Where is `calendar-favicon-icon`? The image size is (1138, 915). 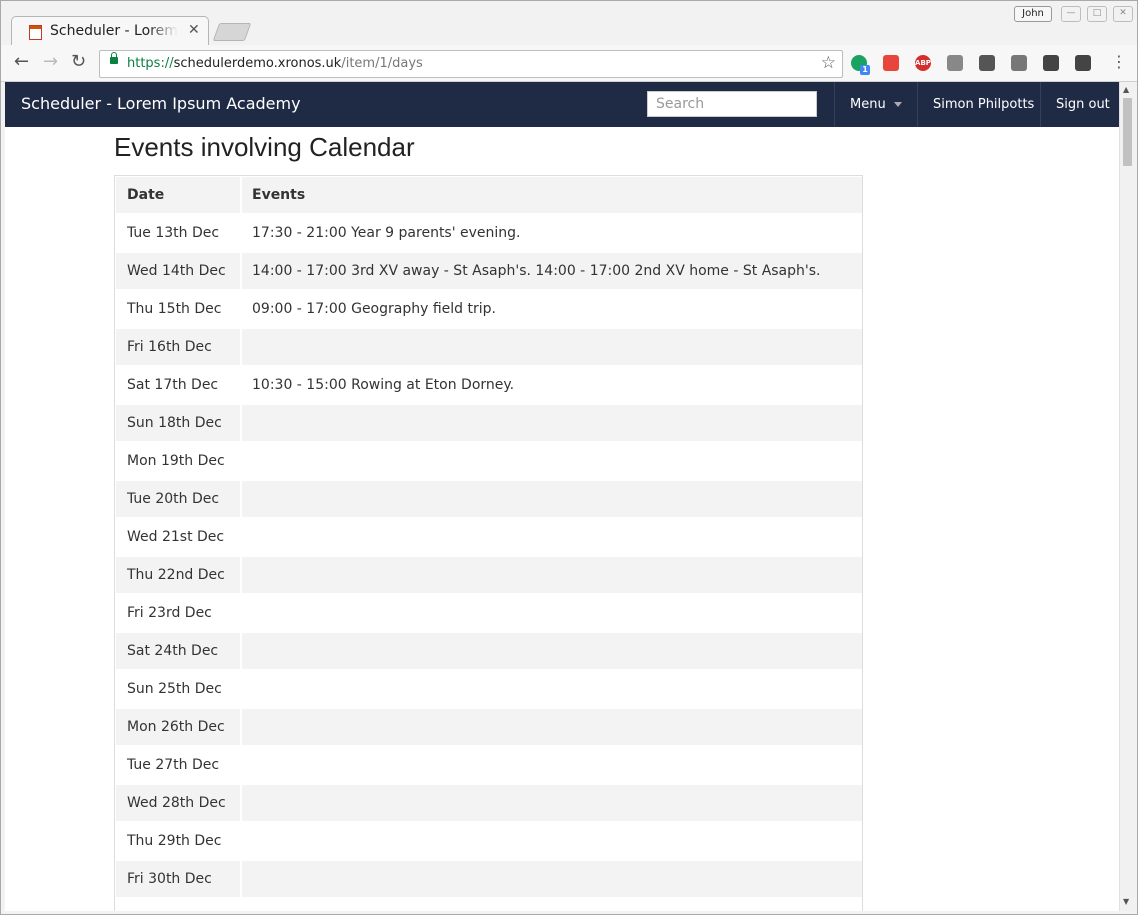 calendar-favicon-icon is located at coordinates (35, 32).